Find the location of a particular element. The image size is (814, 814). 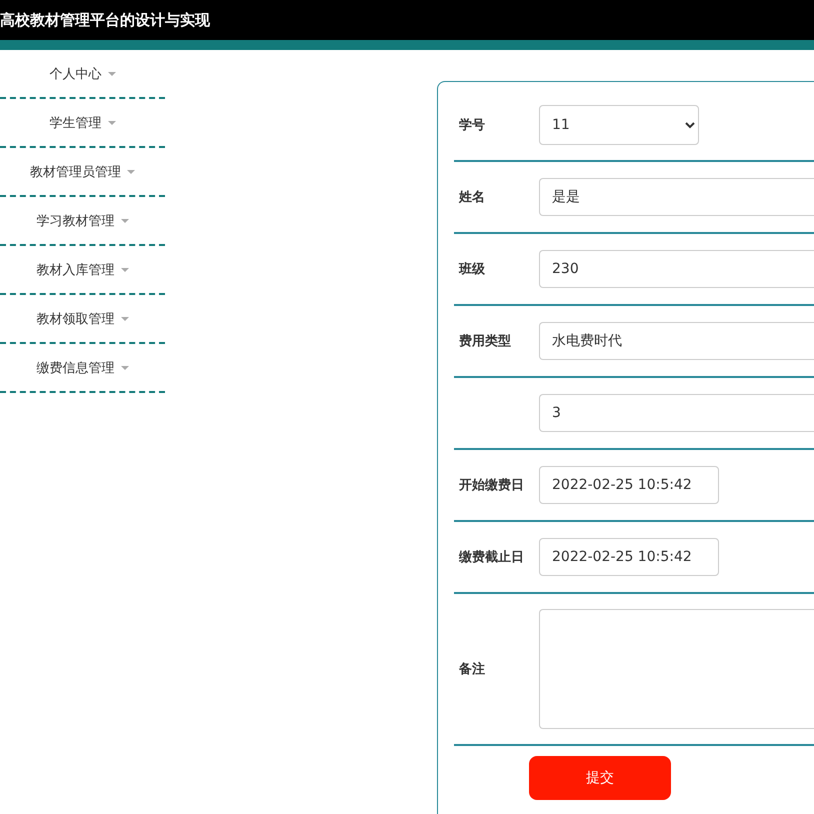

field-label: 班级 is located at coordinates (472, 269).